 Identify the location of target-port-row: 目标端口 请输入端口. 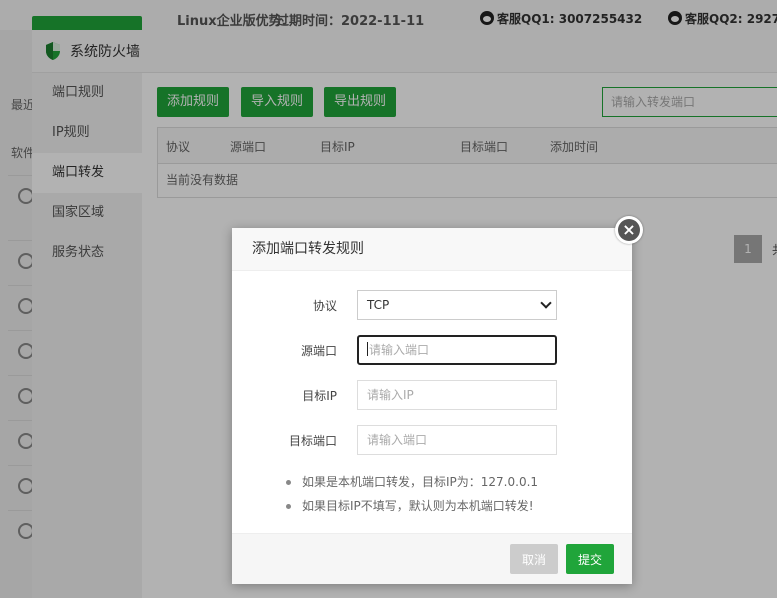
(432, 440).